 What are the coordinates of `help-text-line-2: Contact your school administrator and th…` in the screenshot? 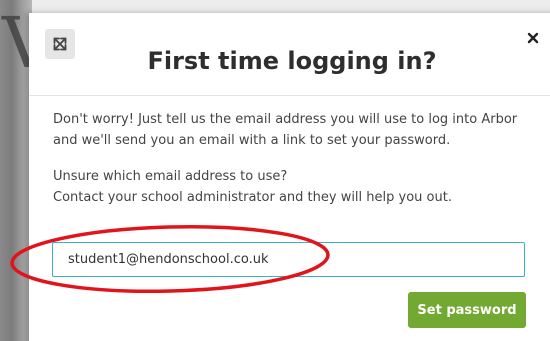 It's located at (252, 197).